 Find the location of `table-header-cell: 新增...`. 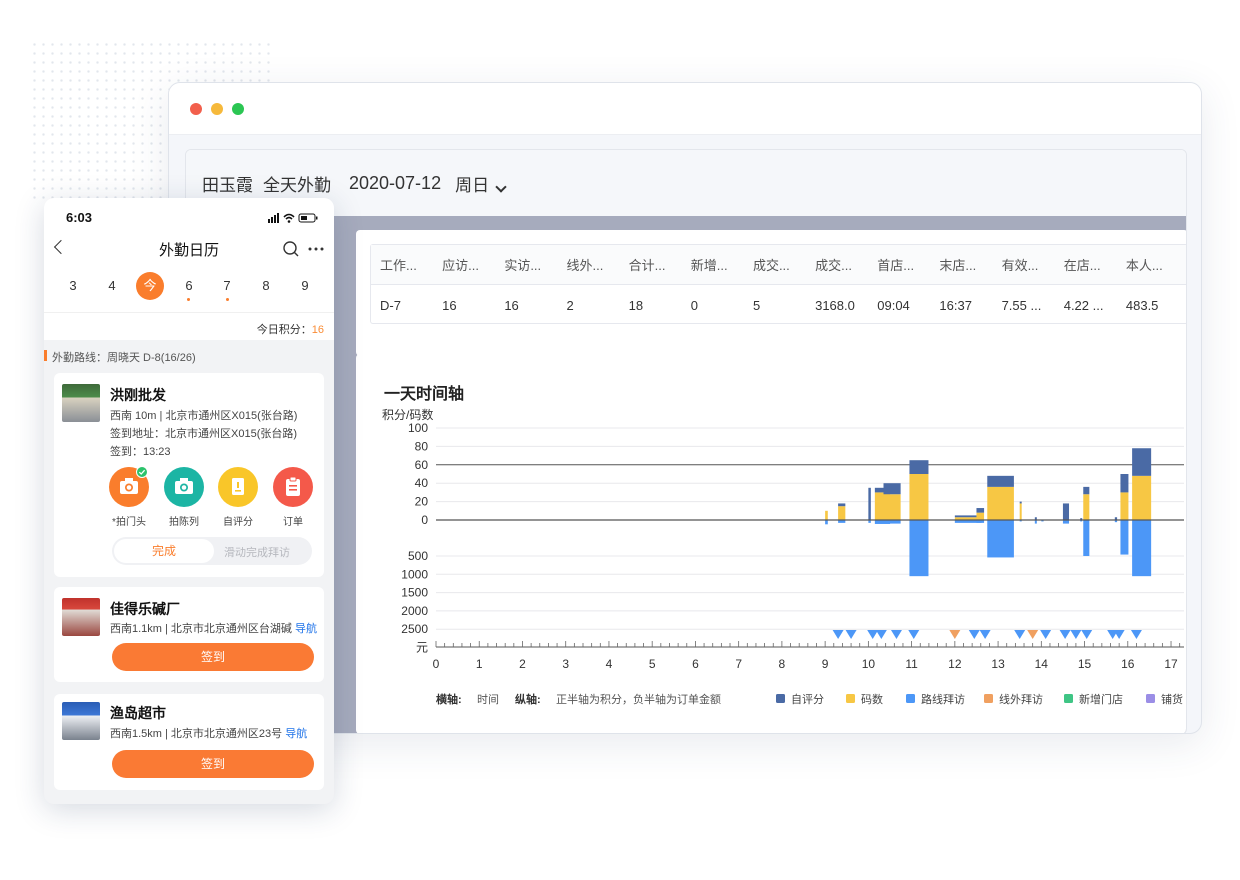

table-header-cell: 新增... is located at coordinates (722, 264).